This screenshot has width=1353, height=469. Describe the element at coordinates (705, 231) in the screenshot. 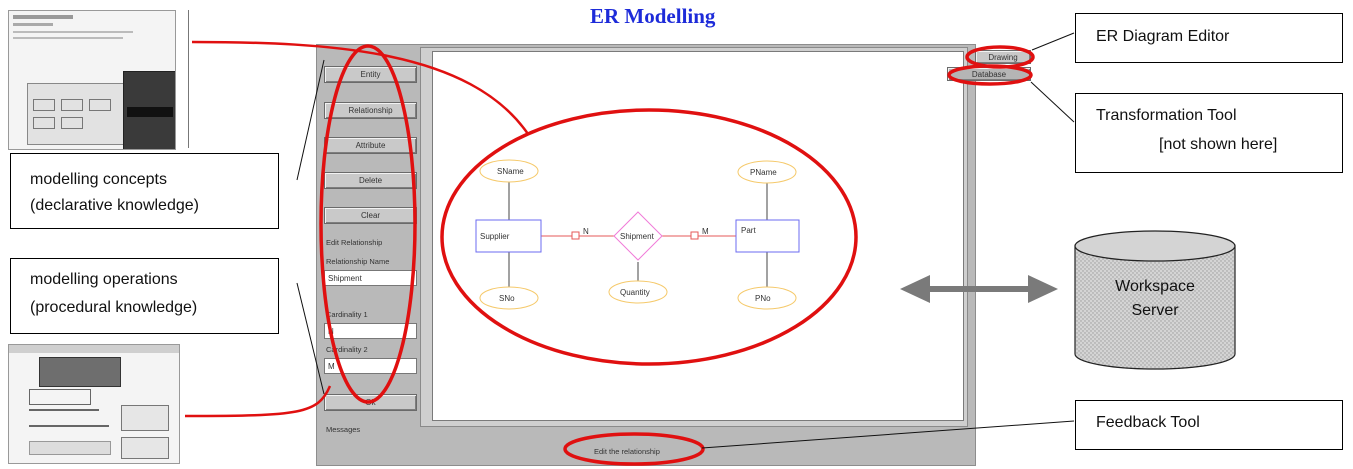

I see `cardinality-m-label: M` at that location.